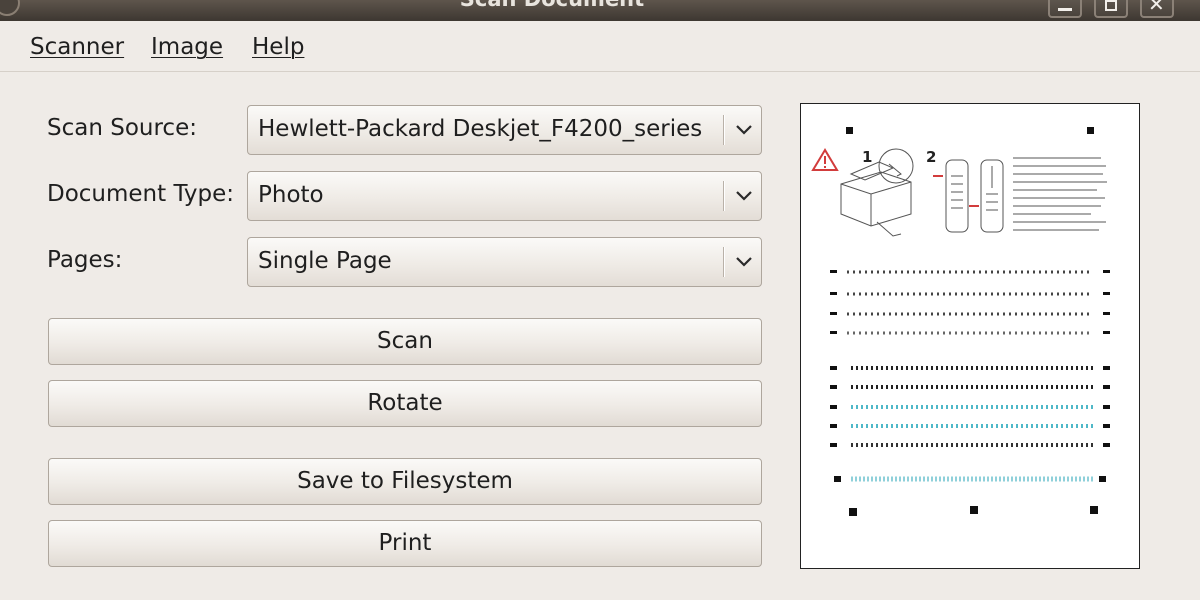 This screenshot has height=600, width=1200. Describe the element at coordinates (122, 128) in the screenshot. I see `scan-source-label: Scan Source:` at that location.